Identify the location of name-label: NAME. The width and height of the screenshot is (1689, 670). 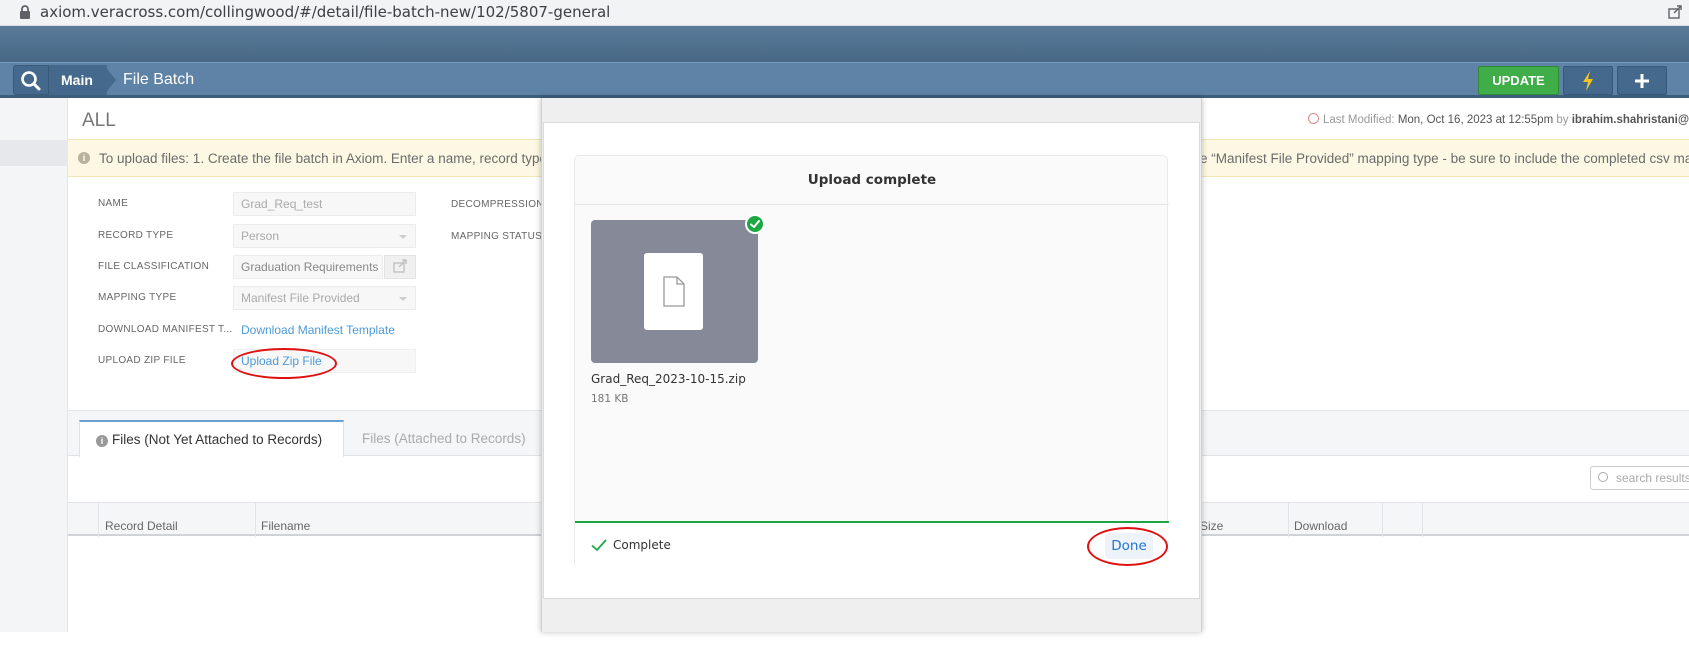
(113, 203).